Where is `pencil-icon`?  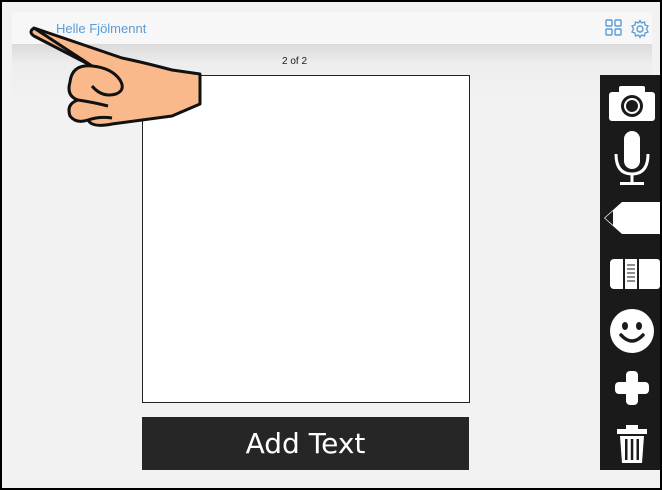 pencil-icon is located at coordinates (630, 218).